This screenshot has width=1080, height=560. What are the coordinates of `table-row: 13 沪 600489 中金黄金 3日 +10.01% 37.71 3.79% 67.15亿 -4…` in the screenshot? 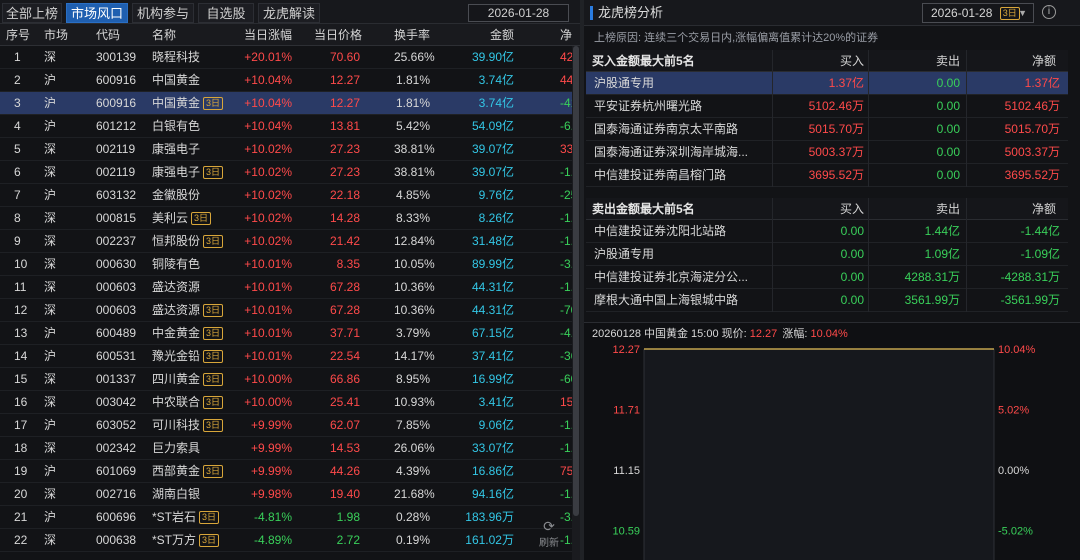 It's located at (286, 333).